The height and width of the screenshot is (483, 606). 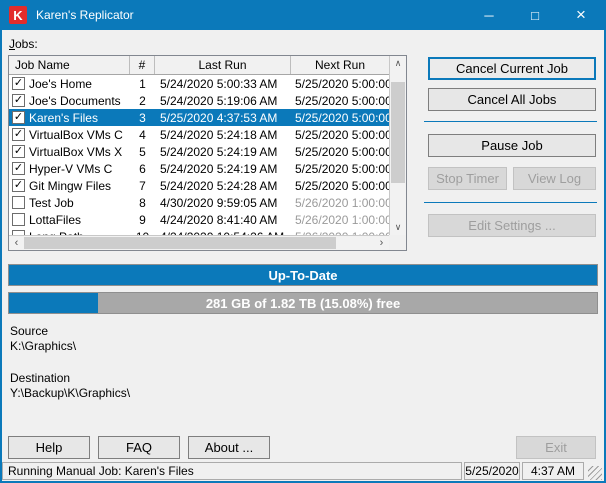 I want to click on job-lastrun-cell: 5/24/2020 5:00:33 AM, so click(x=219, y=83).